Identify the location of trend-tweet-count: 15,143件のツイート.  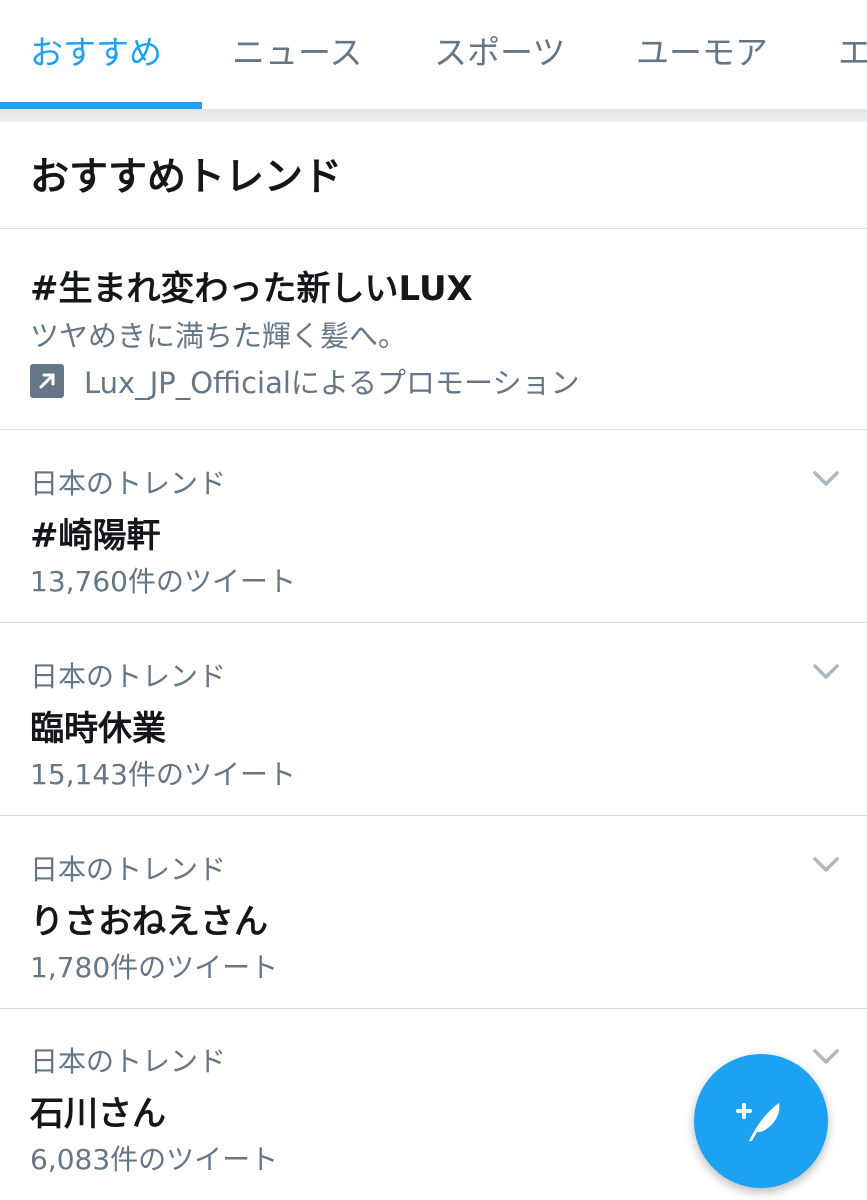
(163, 774).